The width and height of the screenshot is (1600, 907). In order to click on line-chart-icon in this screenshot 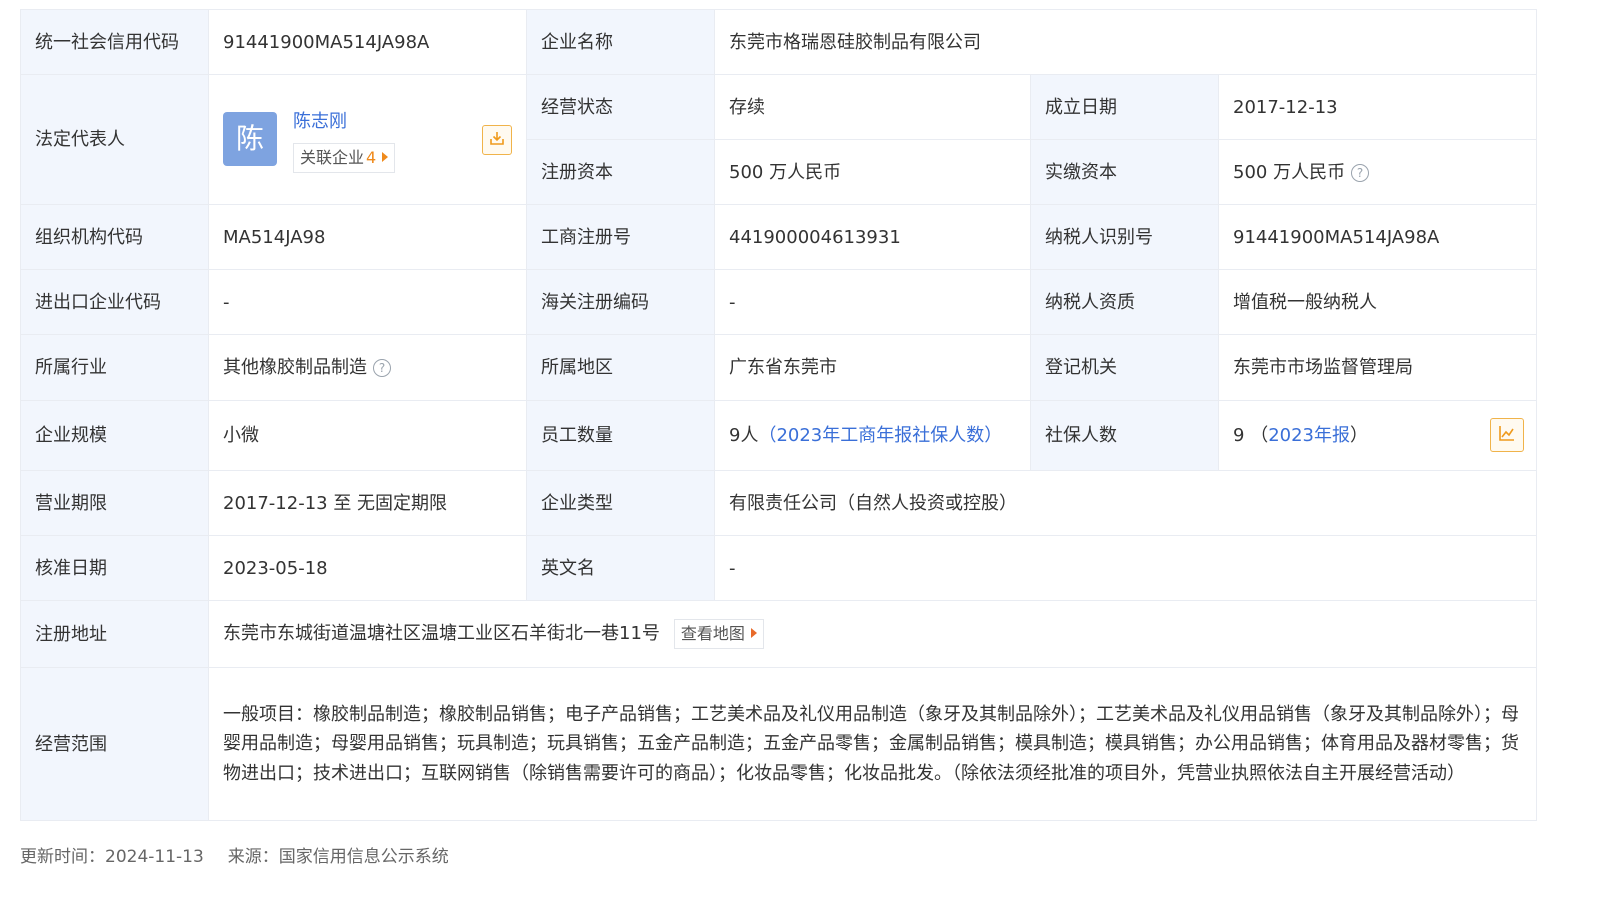, I will do `click(1507, 433)`.